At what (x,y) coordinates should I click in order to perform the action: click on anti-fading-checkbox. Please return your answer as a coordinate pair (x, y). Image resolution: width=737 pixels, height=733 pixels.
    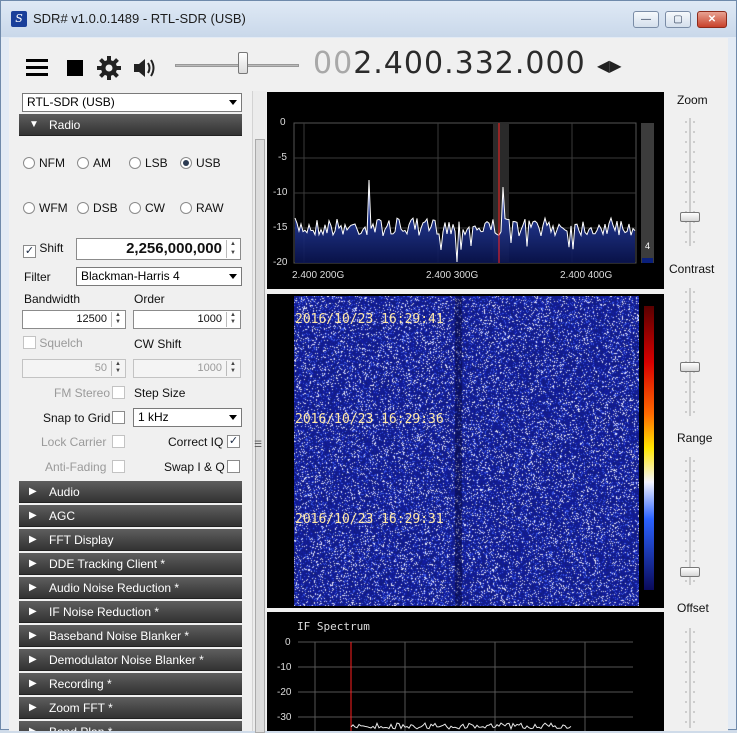
    Looking at the image, I should click on (118, 466).